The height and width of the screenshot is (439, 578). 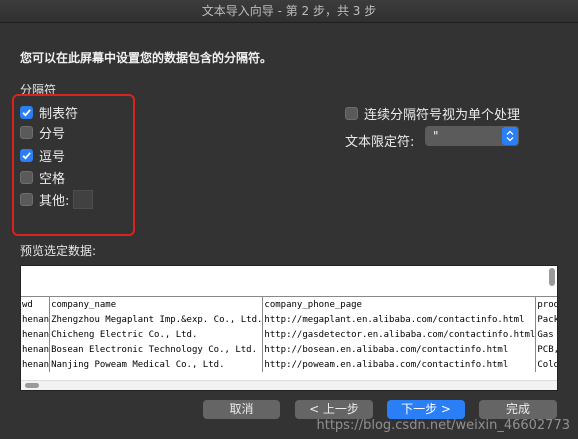 I want to click on space-delimiter-option: 空格, so click(x=43, y=177).